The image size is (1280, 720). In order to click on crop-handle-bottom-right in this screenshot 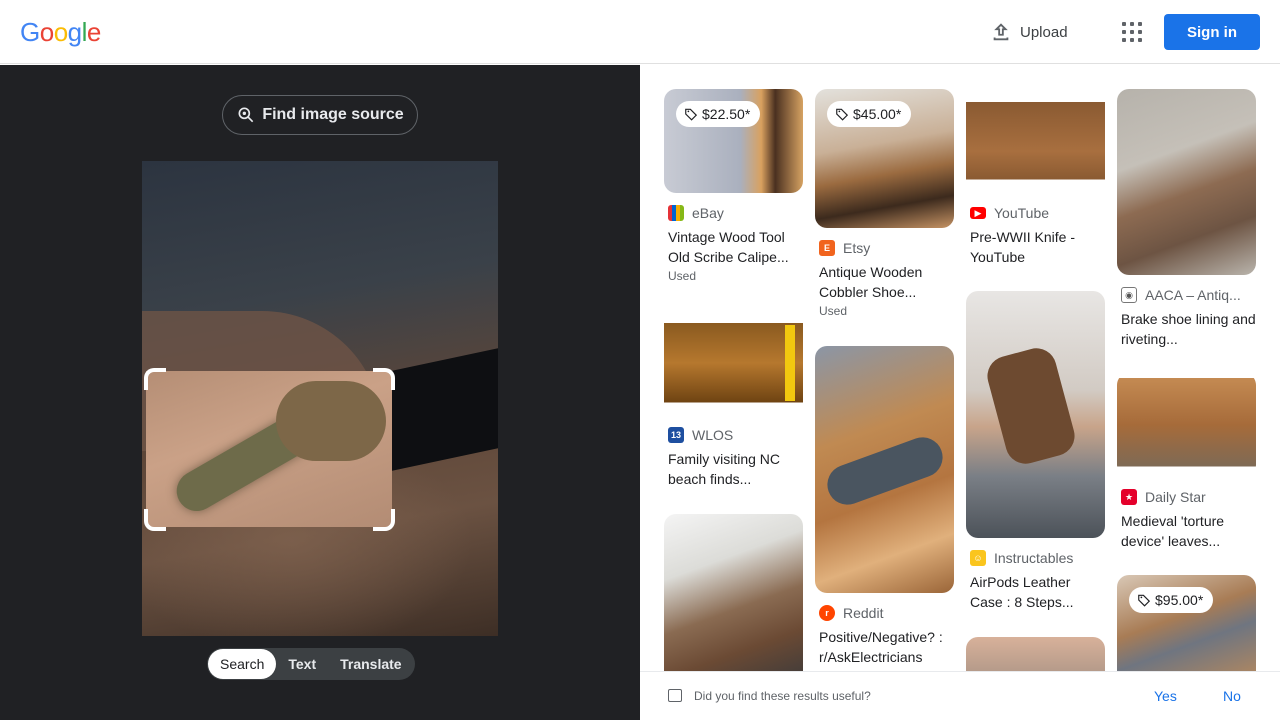, I will do `click(384, 520)`.